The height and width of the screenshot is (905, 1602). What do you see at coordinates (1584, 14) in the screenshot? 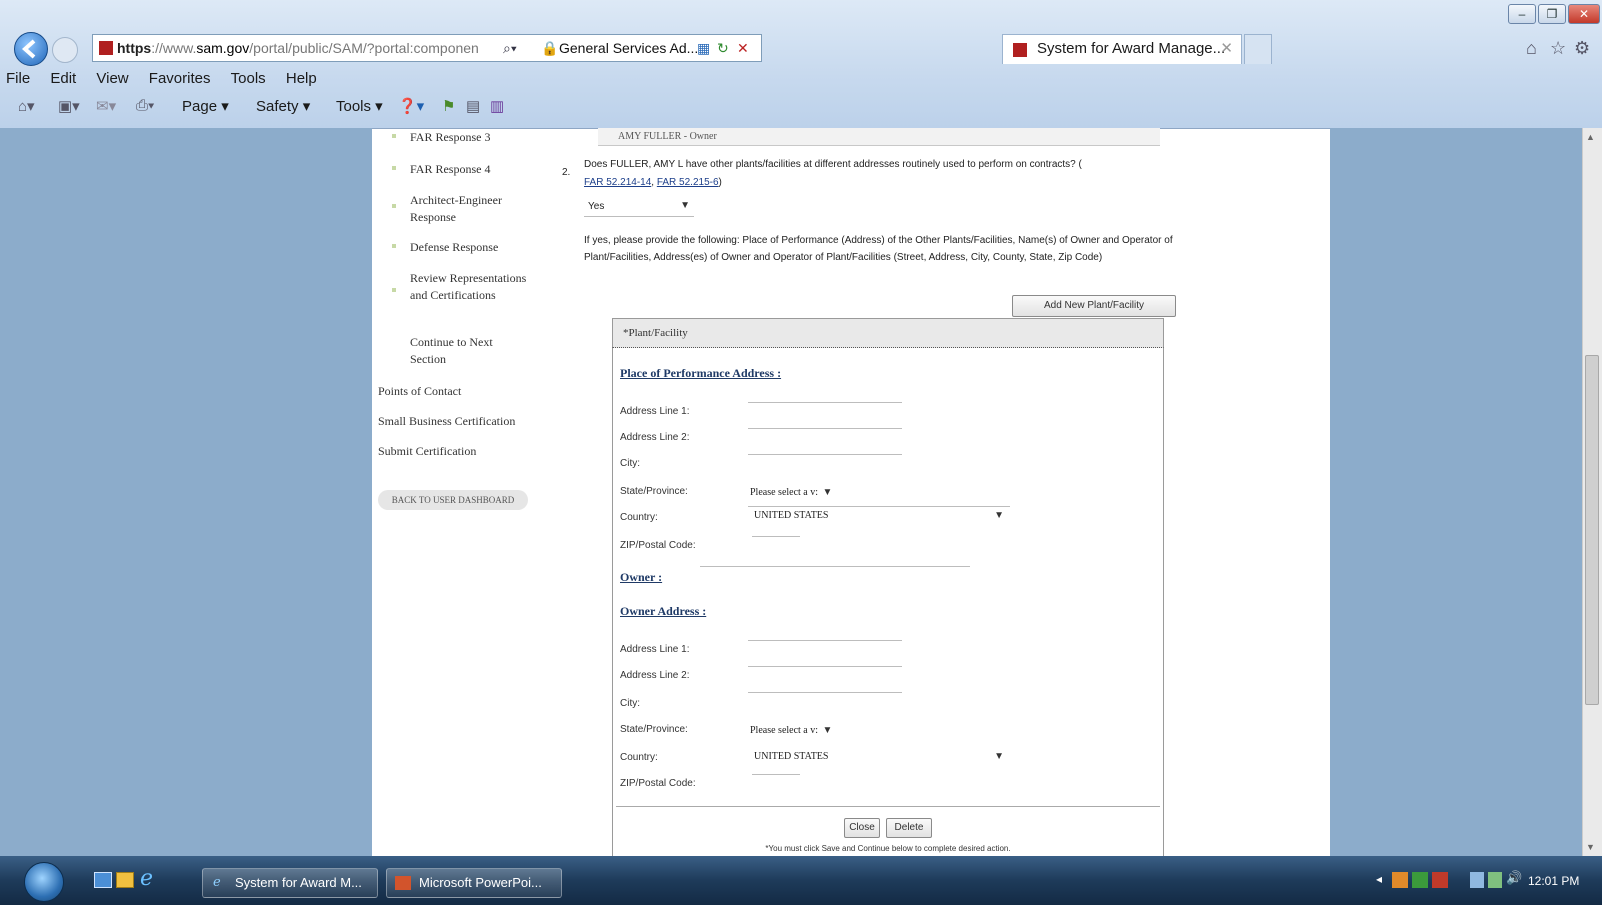
I see `close-window-button: ✕` at bounding box center [1584, 14].